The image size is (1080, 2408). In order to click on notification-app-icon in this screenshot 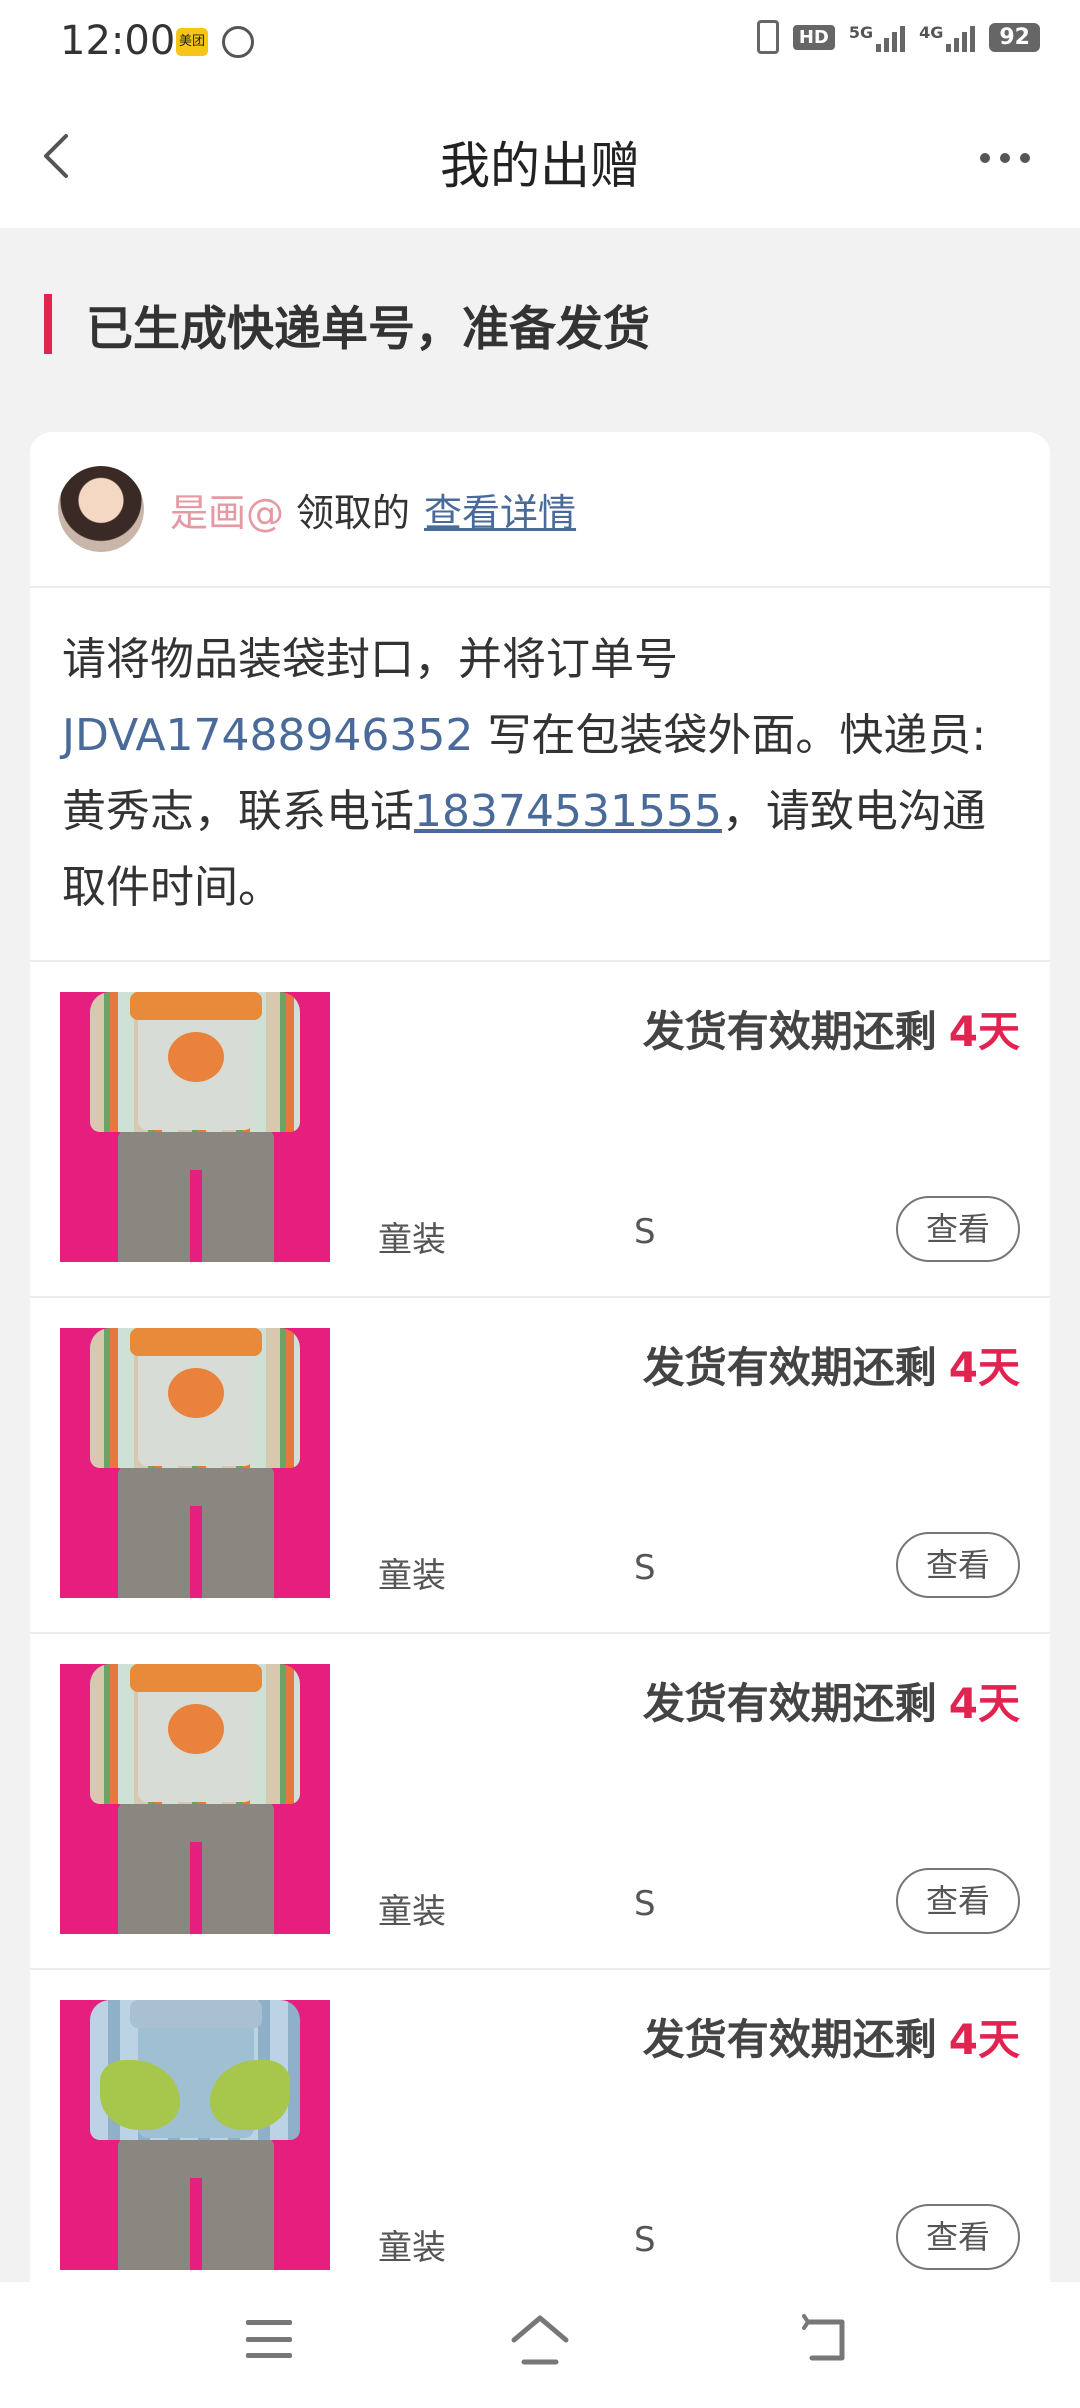, I will do `click(238, 42)`.